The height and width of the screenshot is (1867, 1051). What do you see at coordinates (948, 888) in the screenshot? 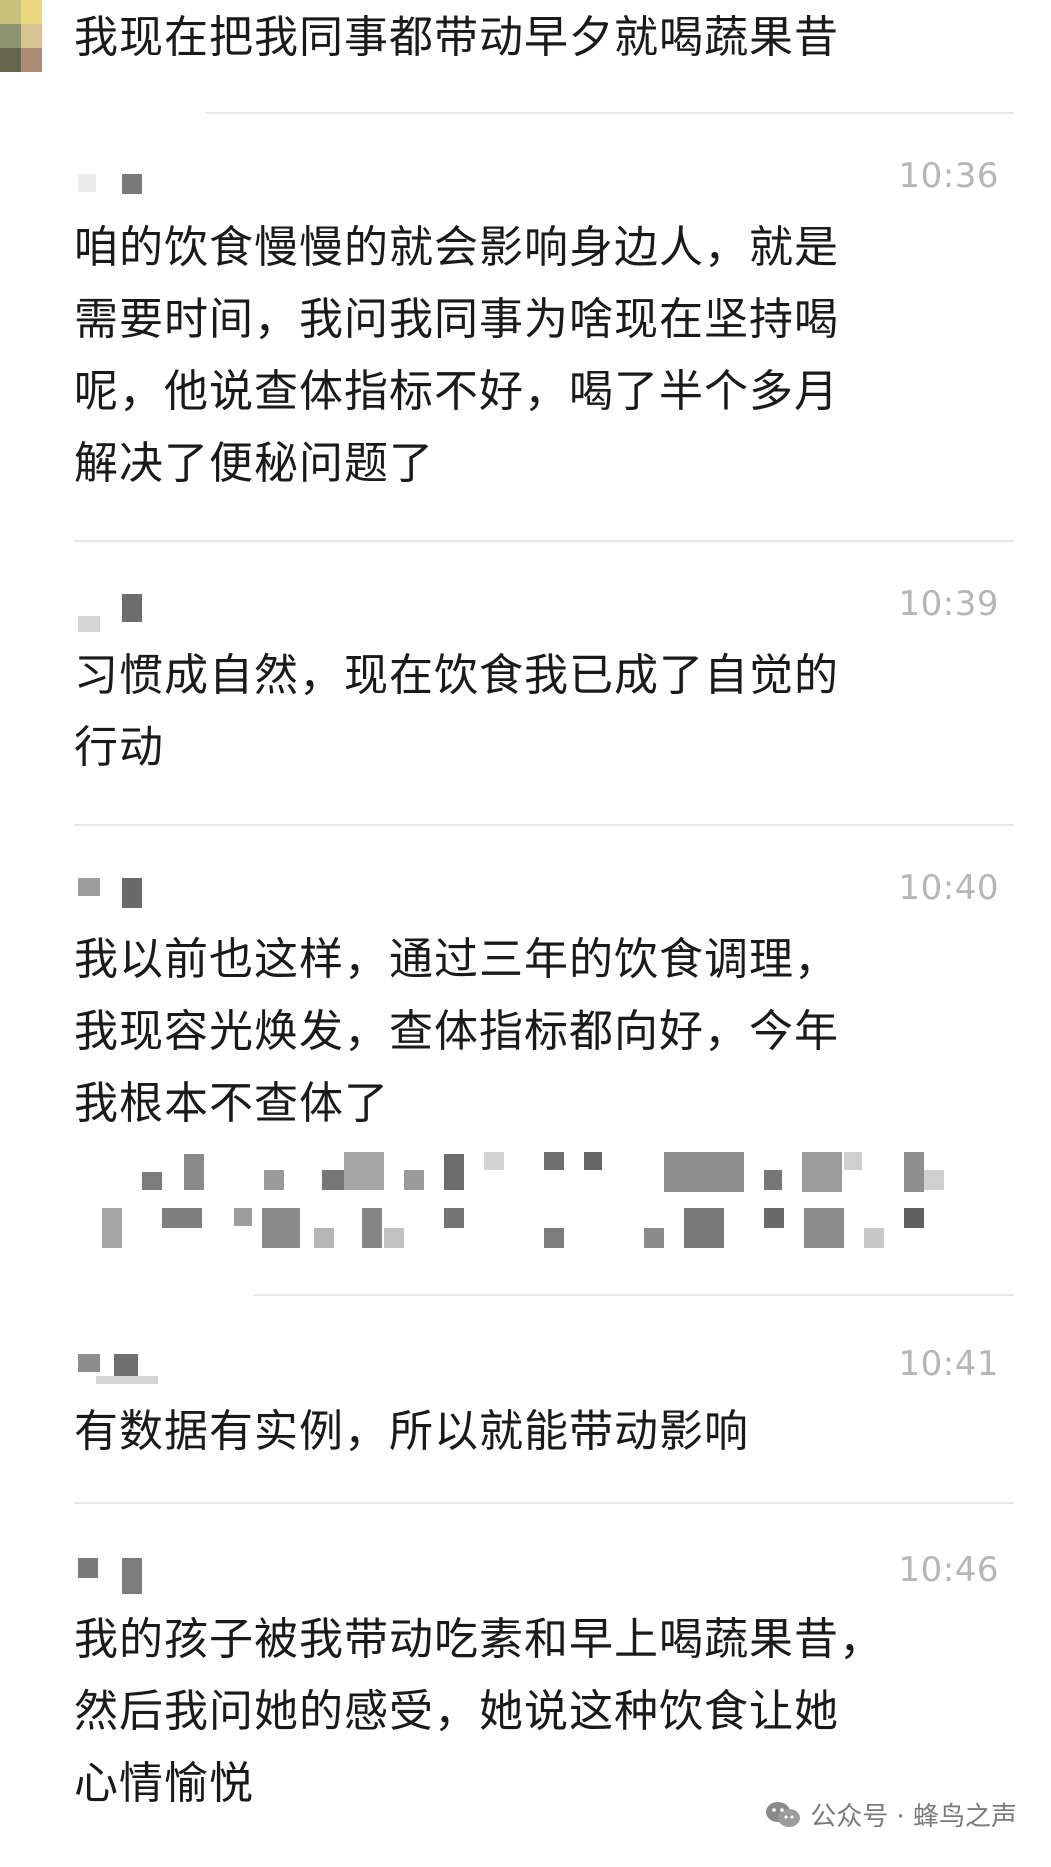
I see `message-time: 10:40` at bounding box center [948, 888].